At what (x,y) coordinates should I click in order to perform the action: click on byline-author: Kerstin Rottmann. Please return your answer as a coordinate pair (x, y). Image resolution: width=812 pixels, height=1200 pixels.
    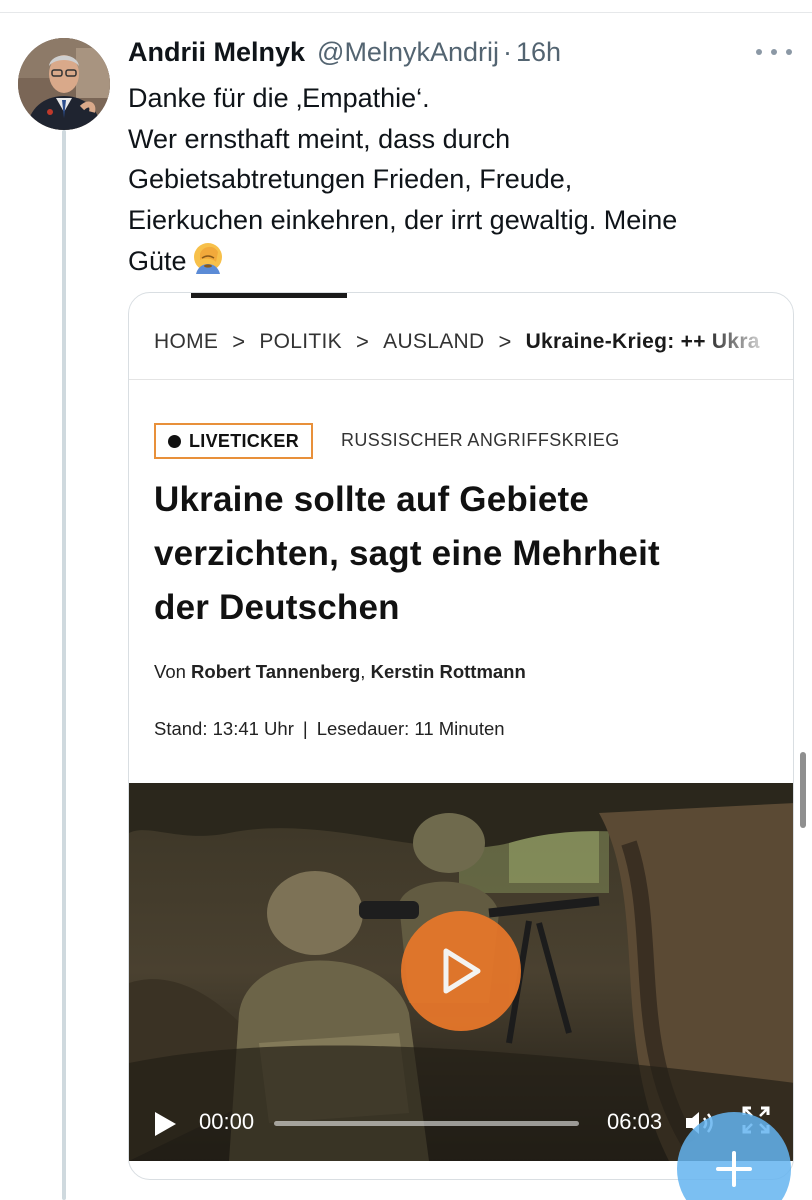
    Looking at the image, I should click on (448, 671).